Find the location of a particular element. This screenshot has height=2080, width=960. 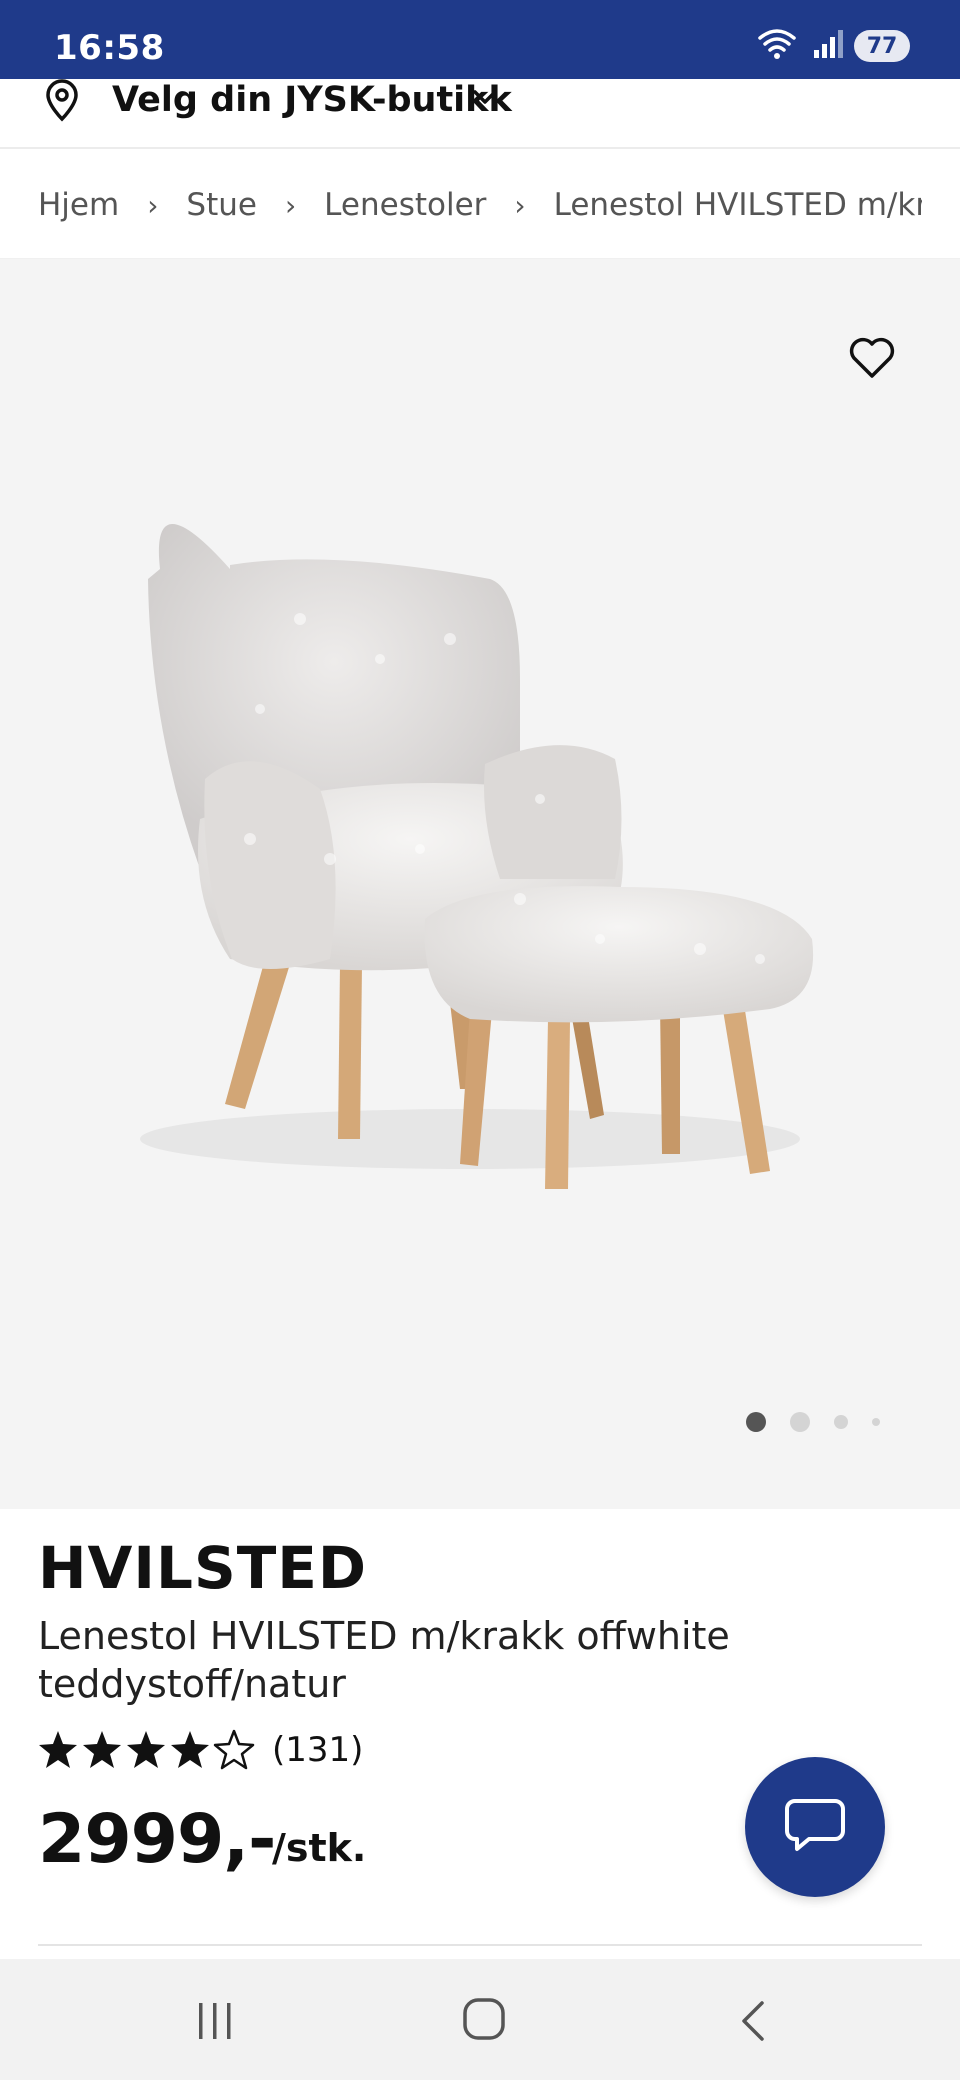

battery-icon: 77 is located at coordinates (882, 46).